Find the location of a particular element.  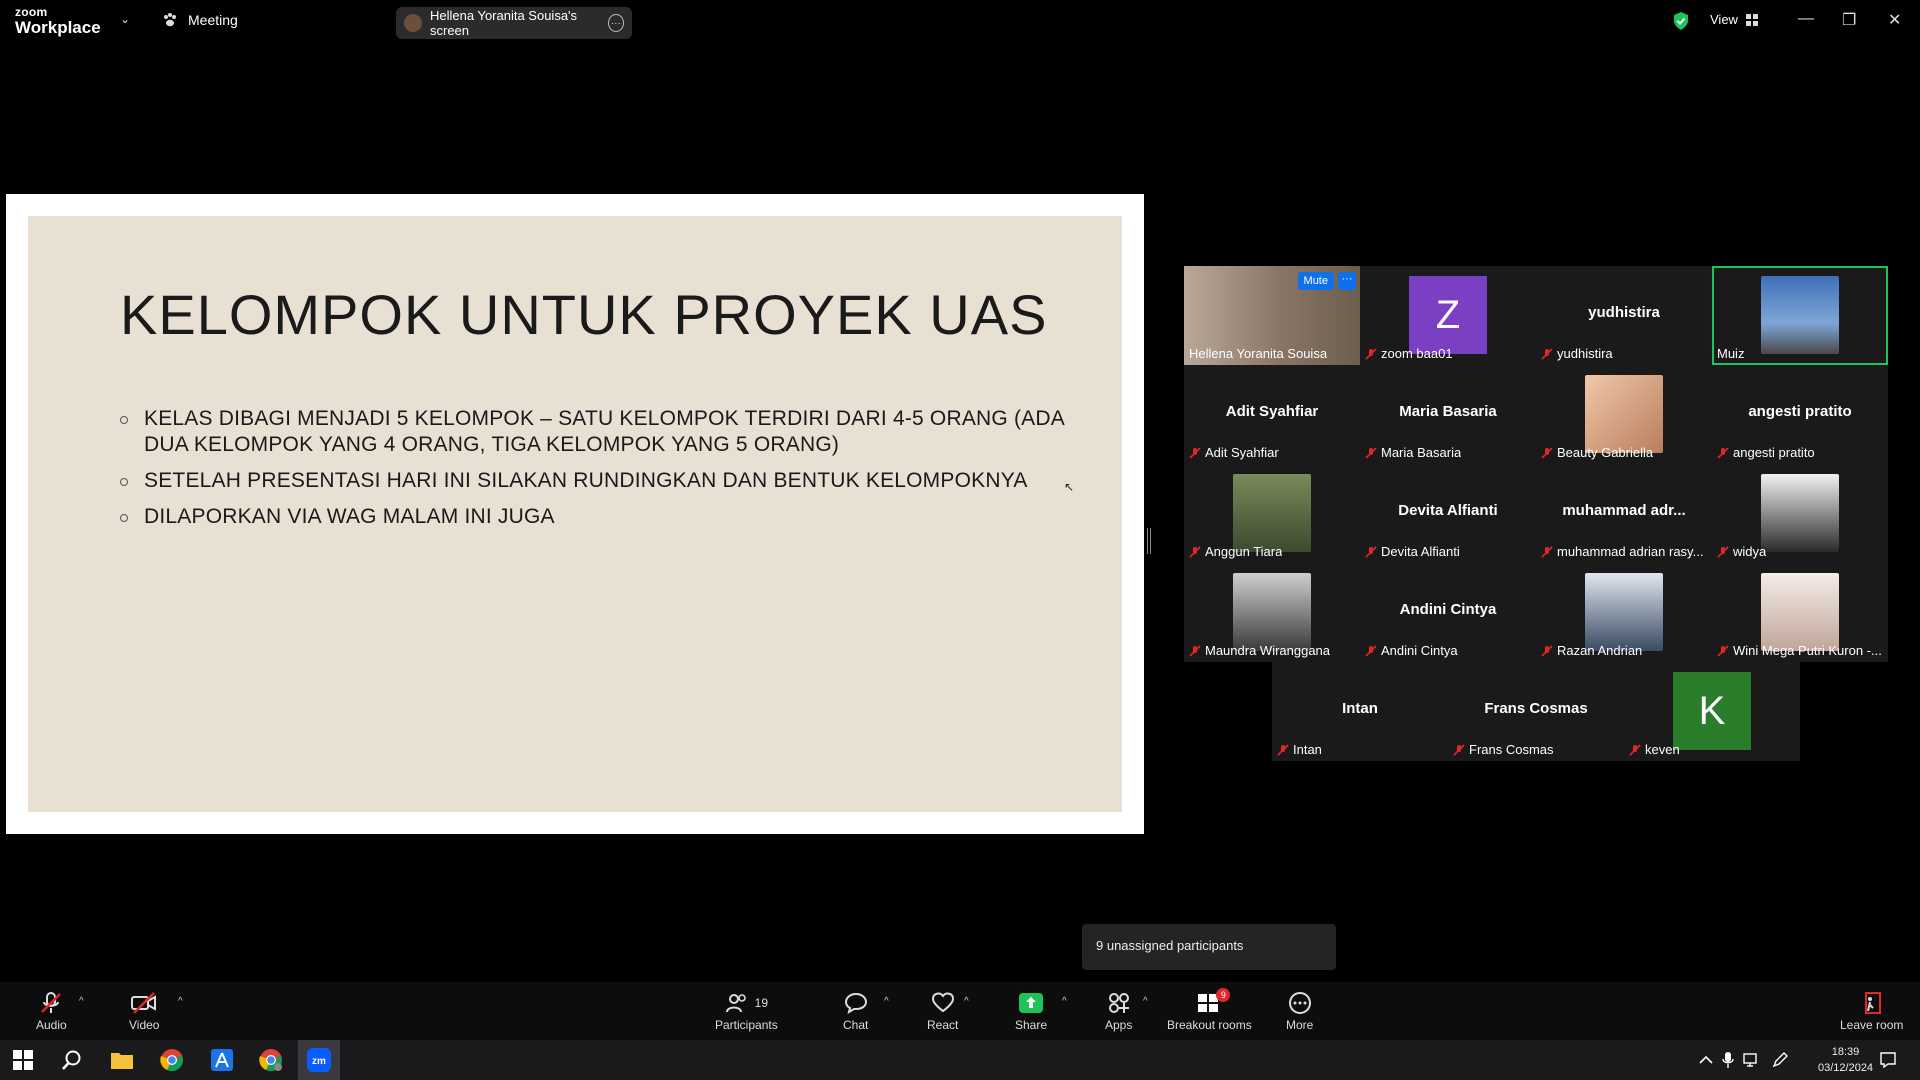

notifications-icon is located at coordinates (1888, 1060).